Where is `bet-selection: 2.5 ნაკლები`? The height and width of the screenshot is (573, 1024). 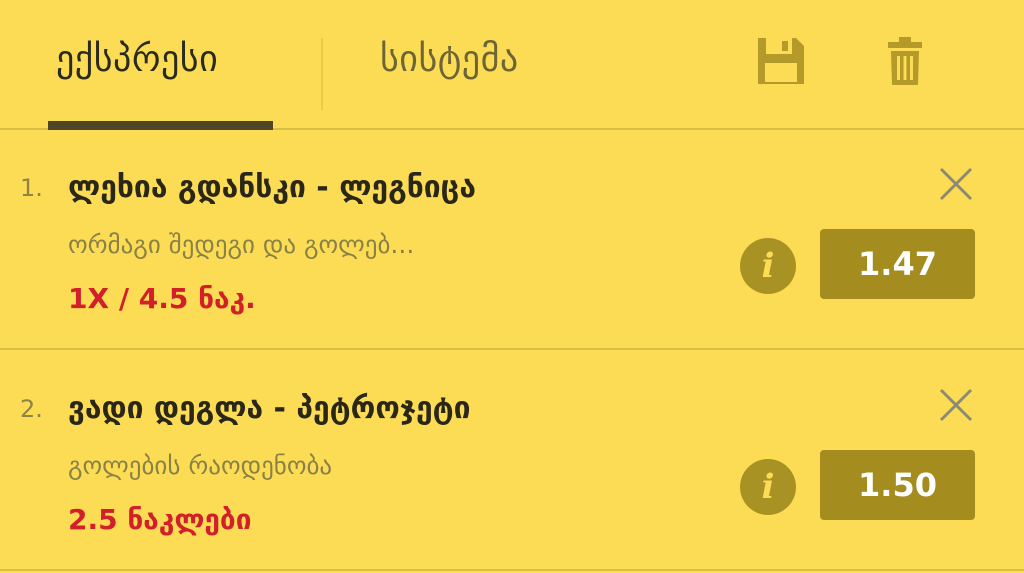 bet-selection: 2.5 ნაკლები is located at coordinates (160, 519).